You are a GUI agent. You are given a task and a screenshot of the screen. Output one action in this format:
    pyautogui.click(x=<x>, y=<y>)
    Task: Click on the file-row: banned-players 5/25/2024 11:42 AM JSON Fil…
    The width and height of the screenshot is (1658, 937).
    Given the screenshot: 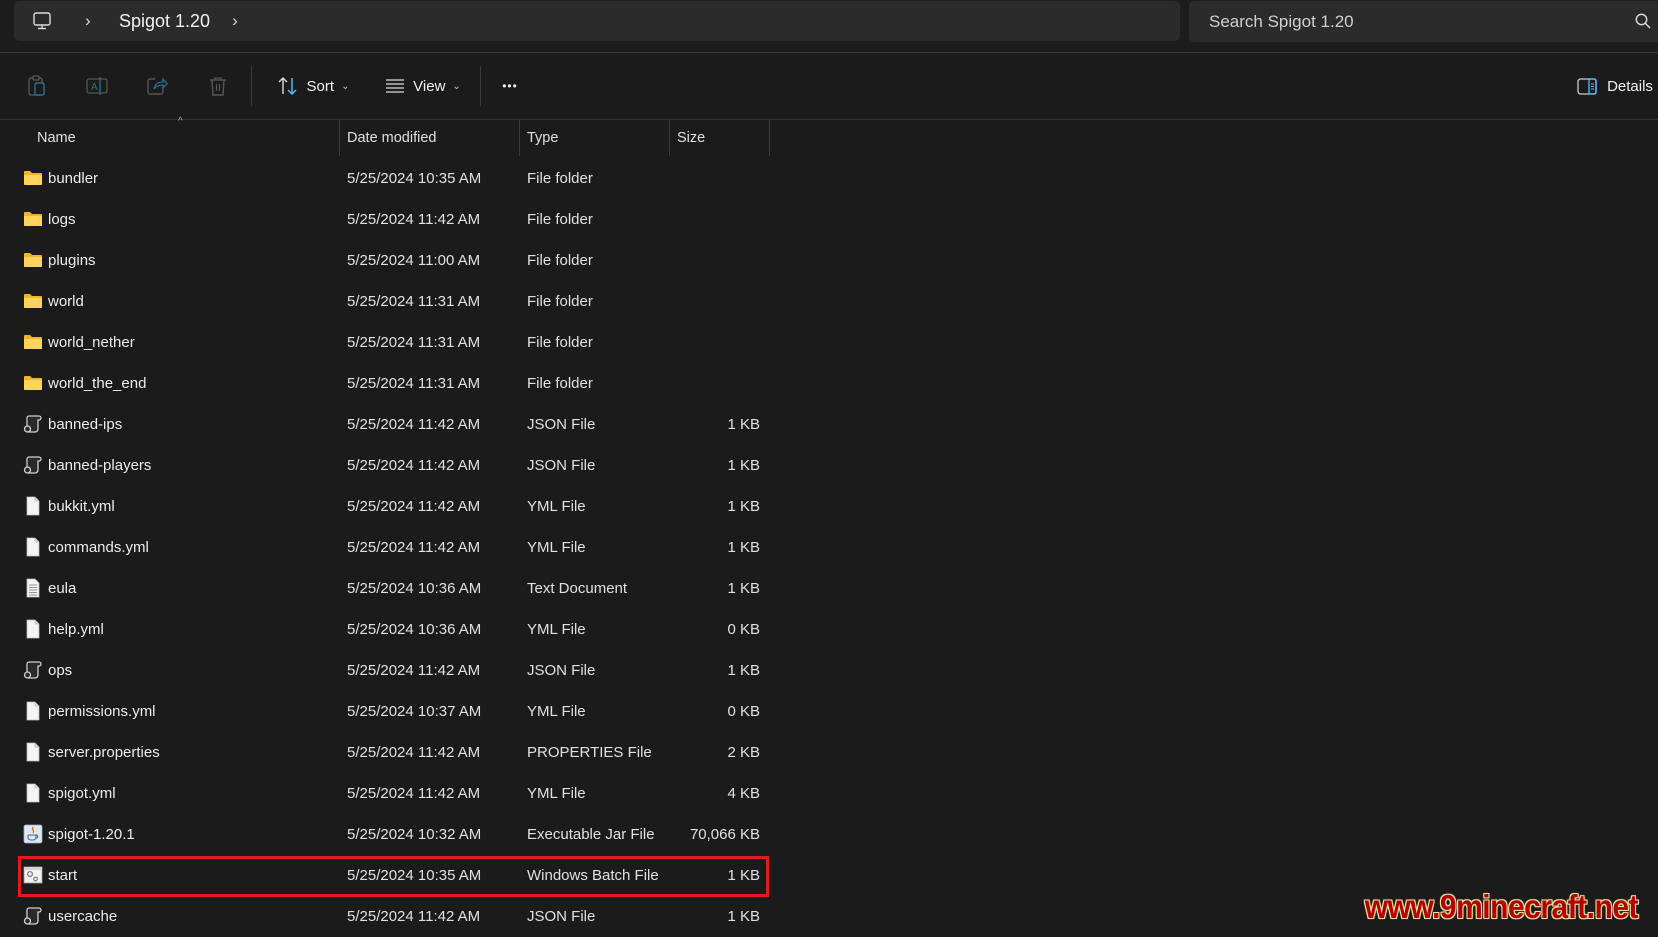 What is the action you would take?
    pyautogui.click(x=829, y=465)
    